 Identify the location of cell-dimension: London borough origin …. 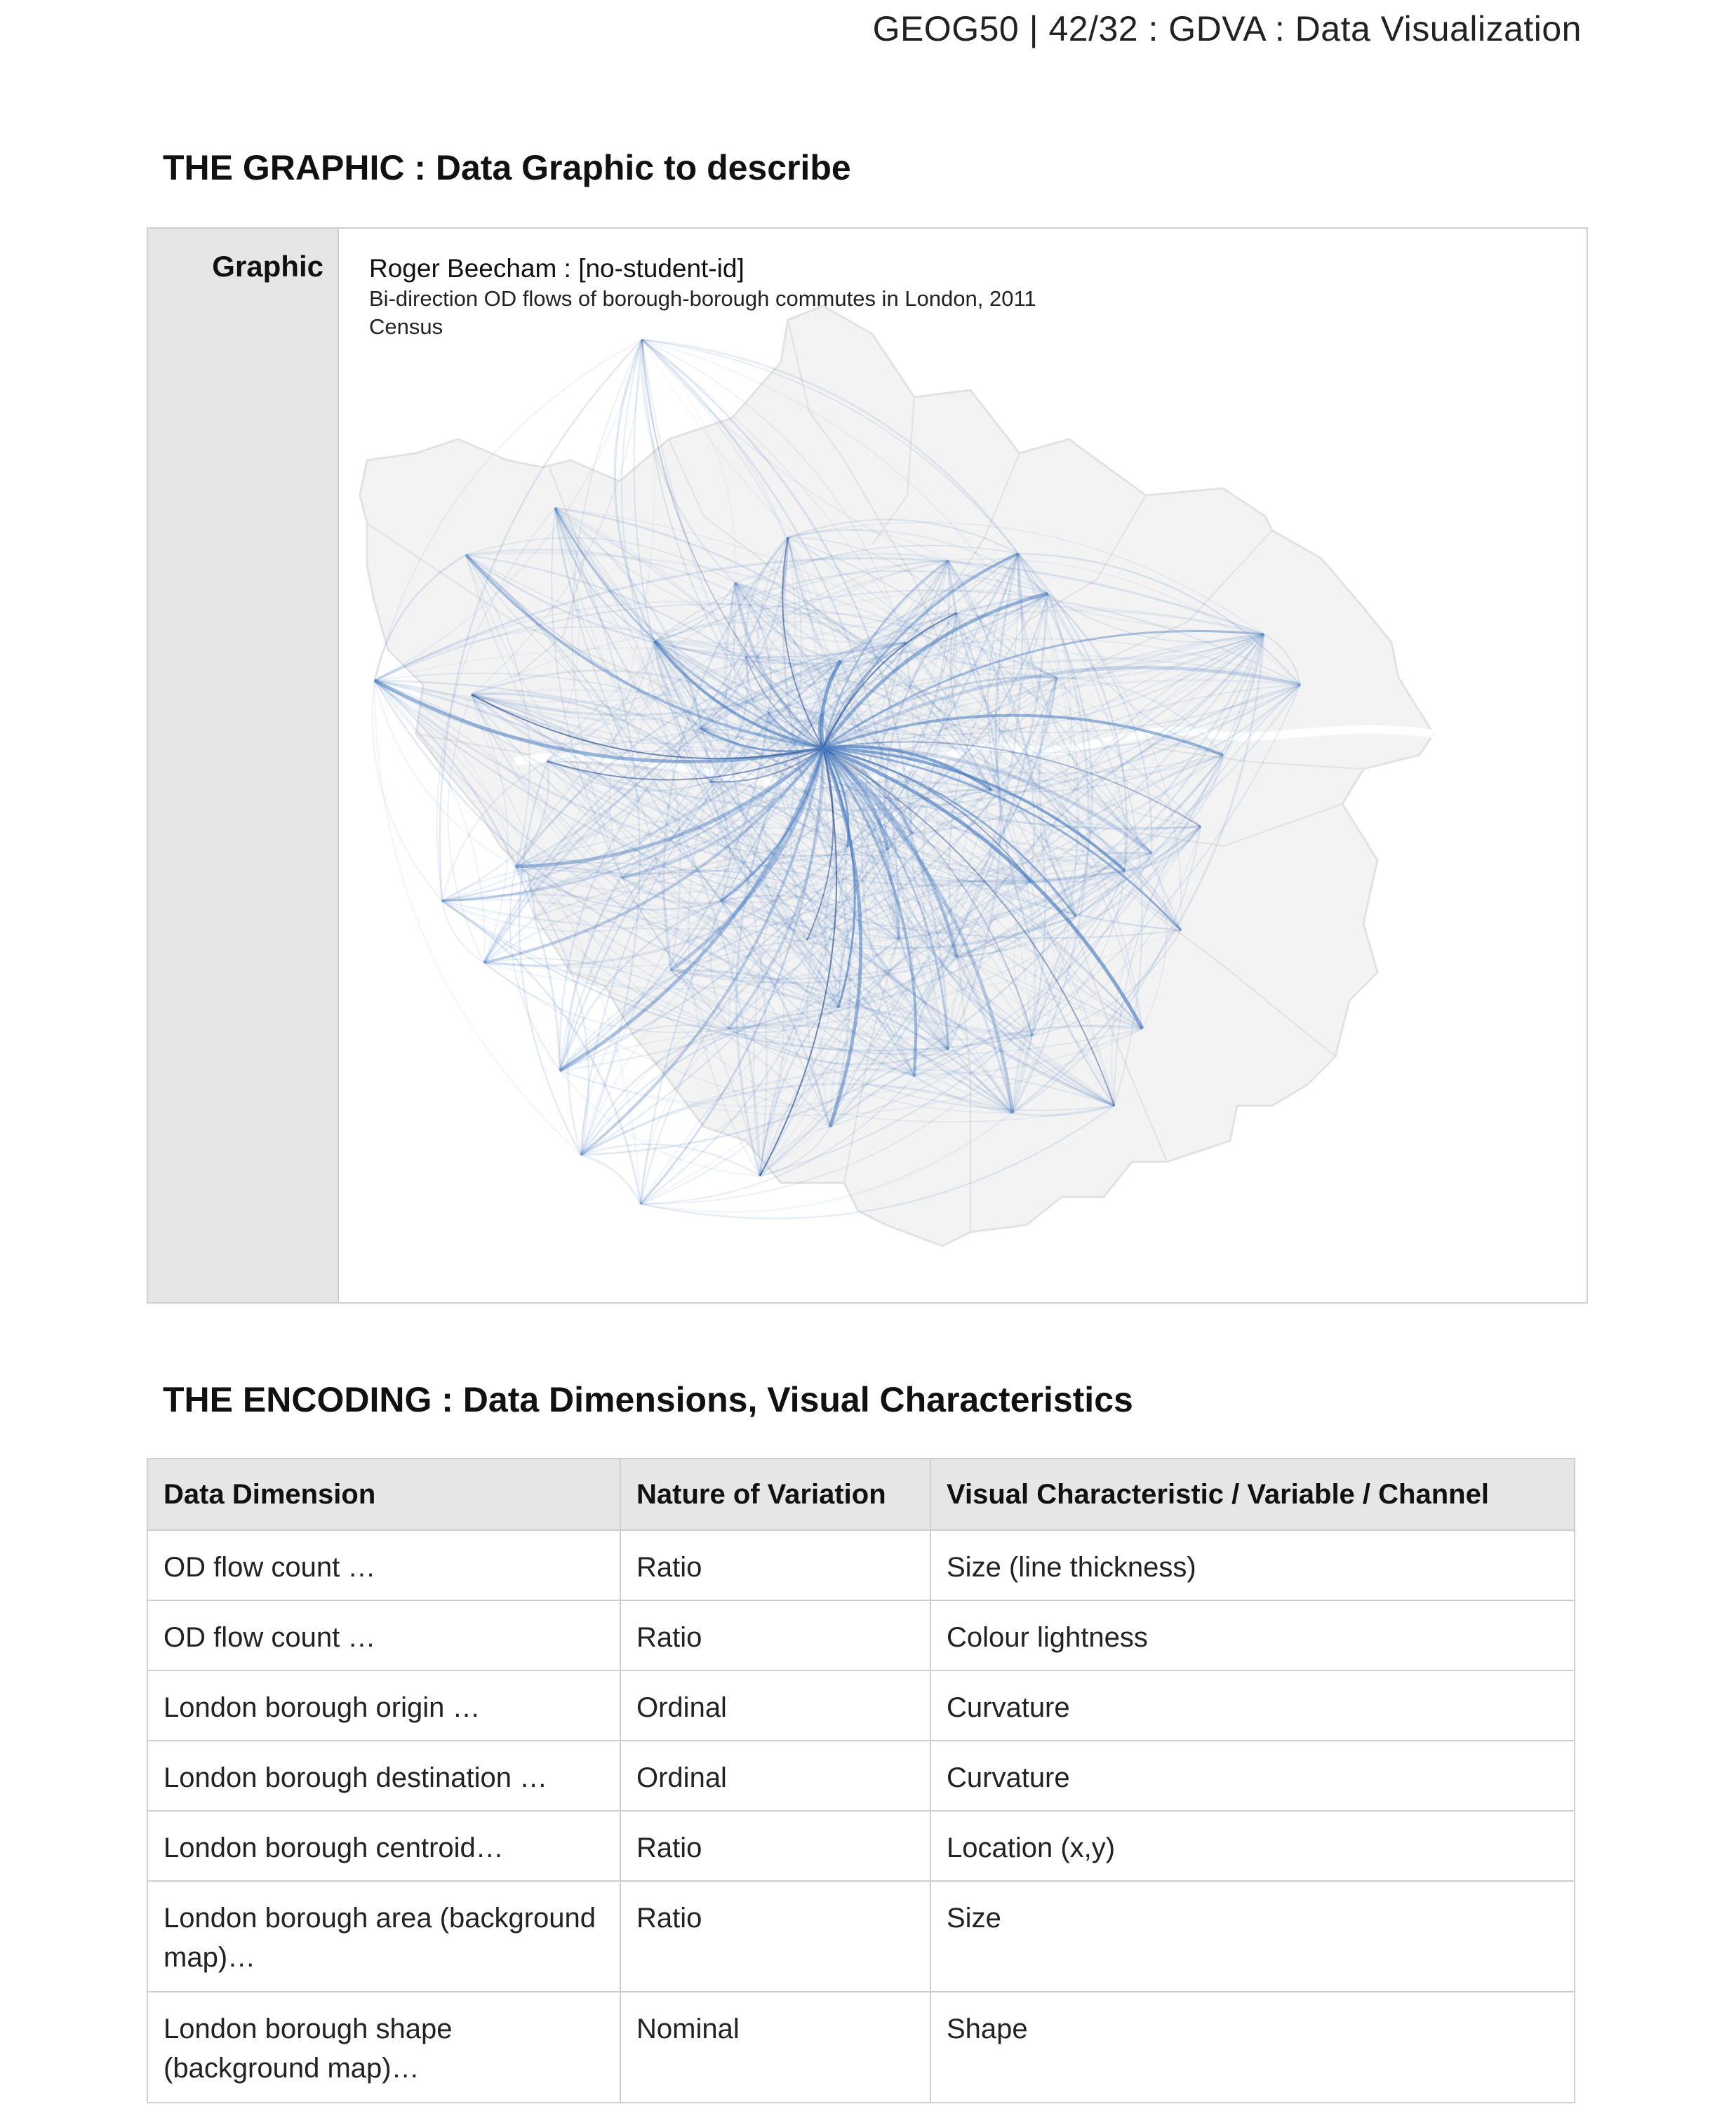
(384, 1705).